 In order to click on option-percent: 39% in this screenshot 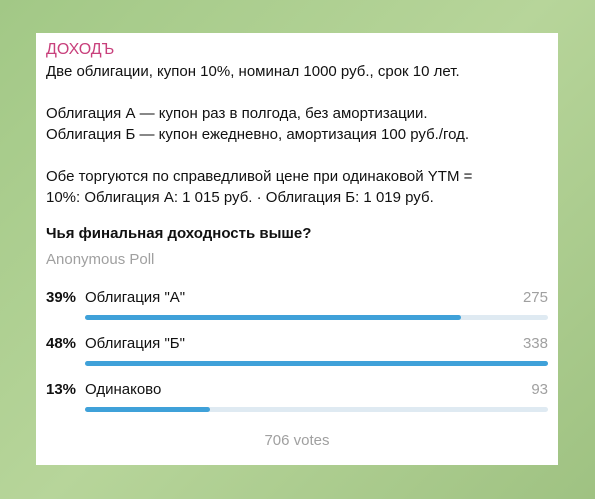, I will do `click(61, 297)`.